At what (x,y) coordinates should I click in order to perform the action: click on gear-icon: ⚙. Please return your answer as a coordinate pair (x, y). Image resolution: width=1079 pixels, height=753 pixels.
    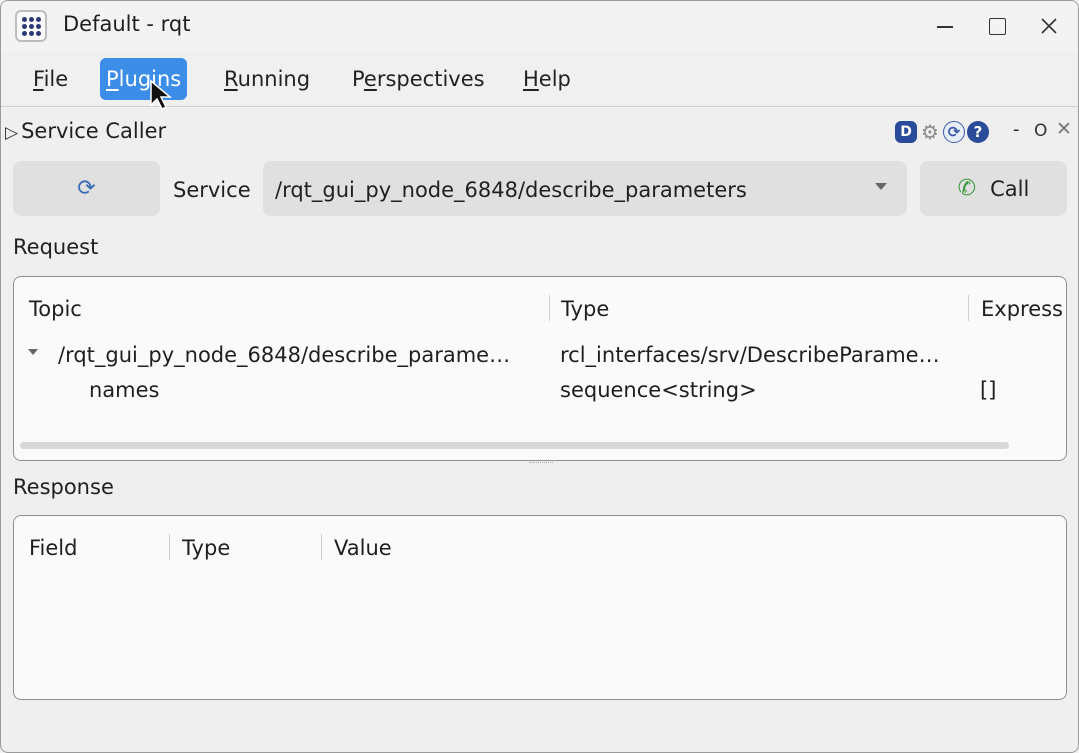
    Looking at the image, I should click on (930, 132).